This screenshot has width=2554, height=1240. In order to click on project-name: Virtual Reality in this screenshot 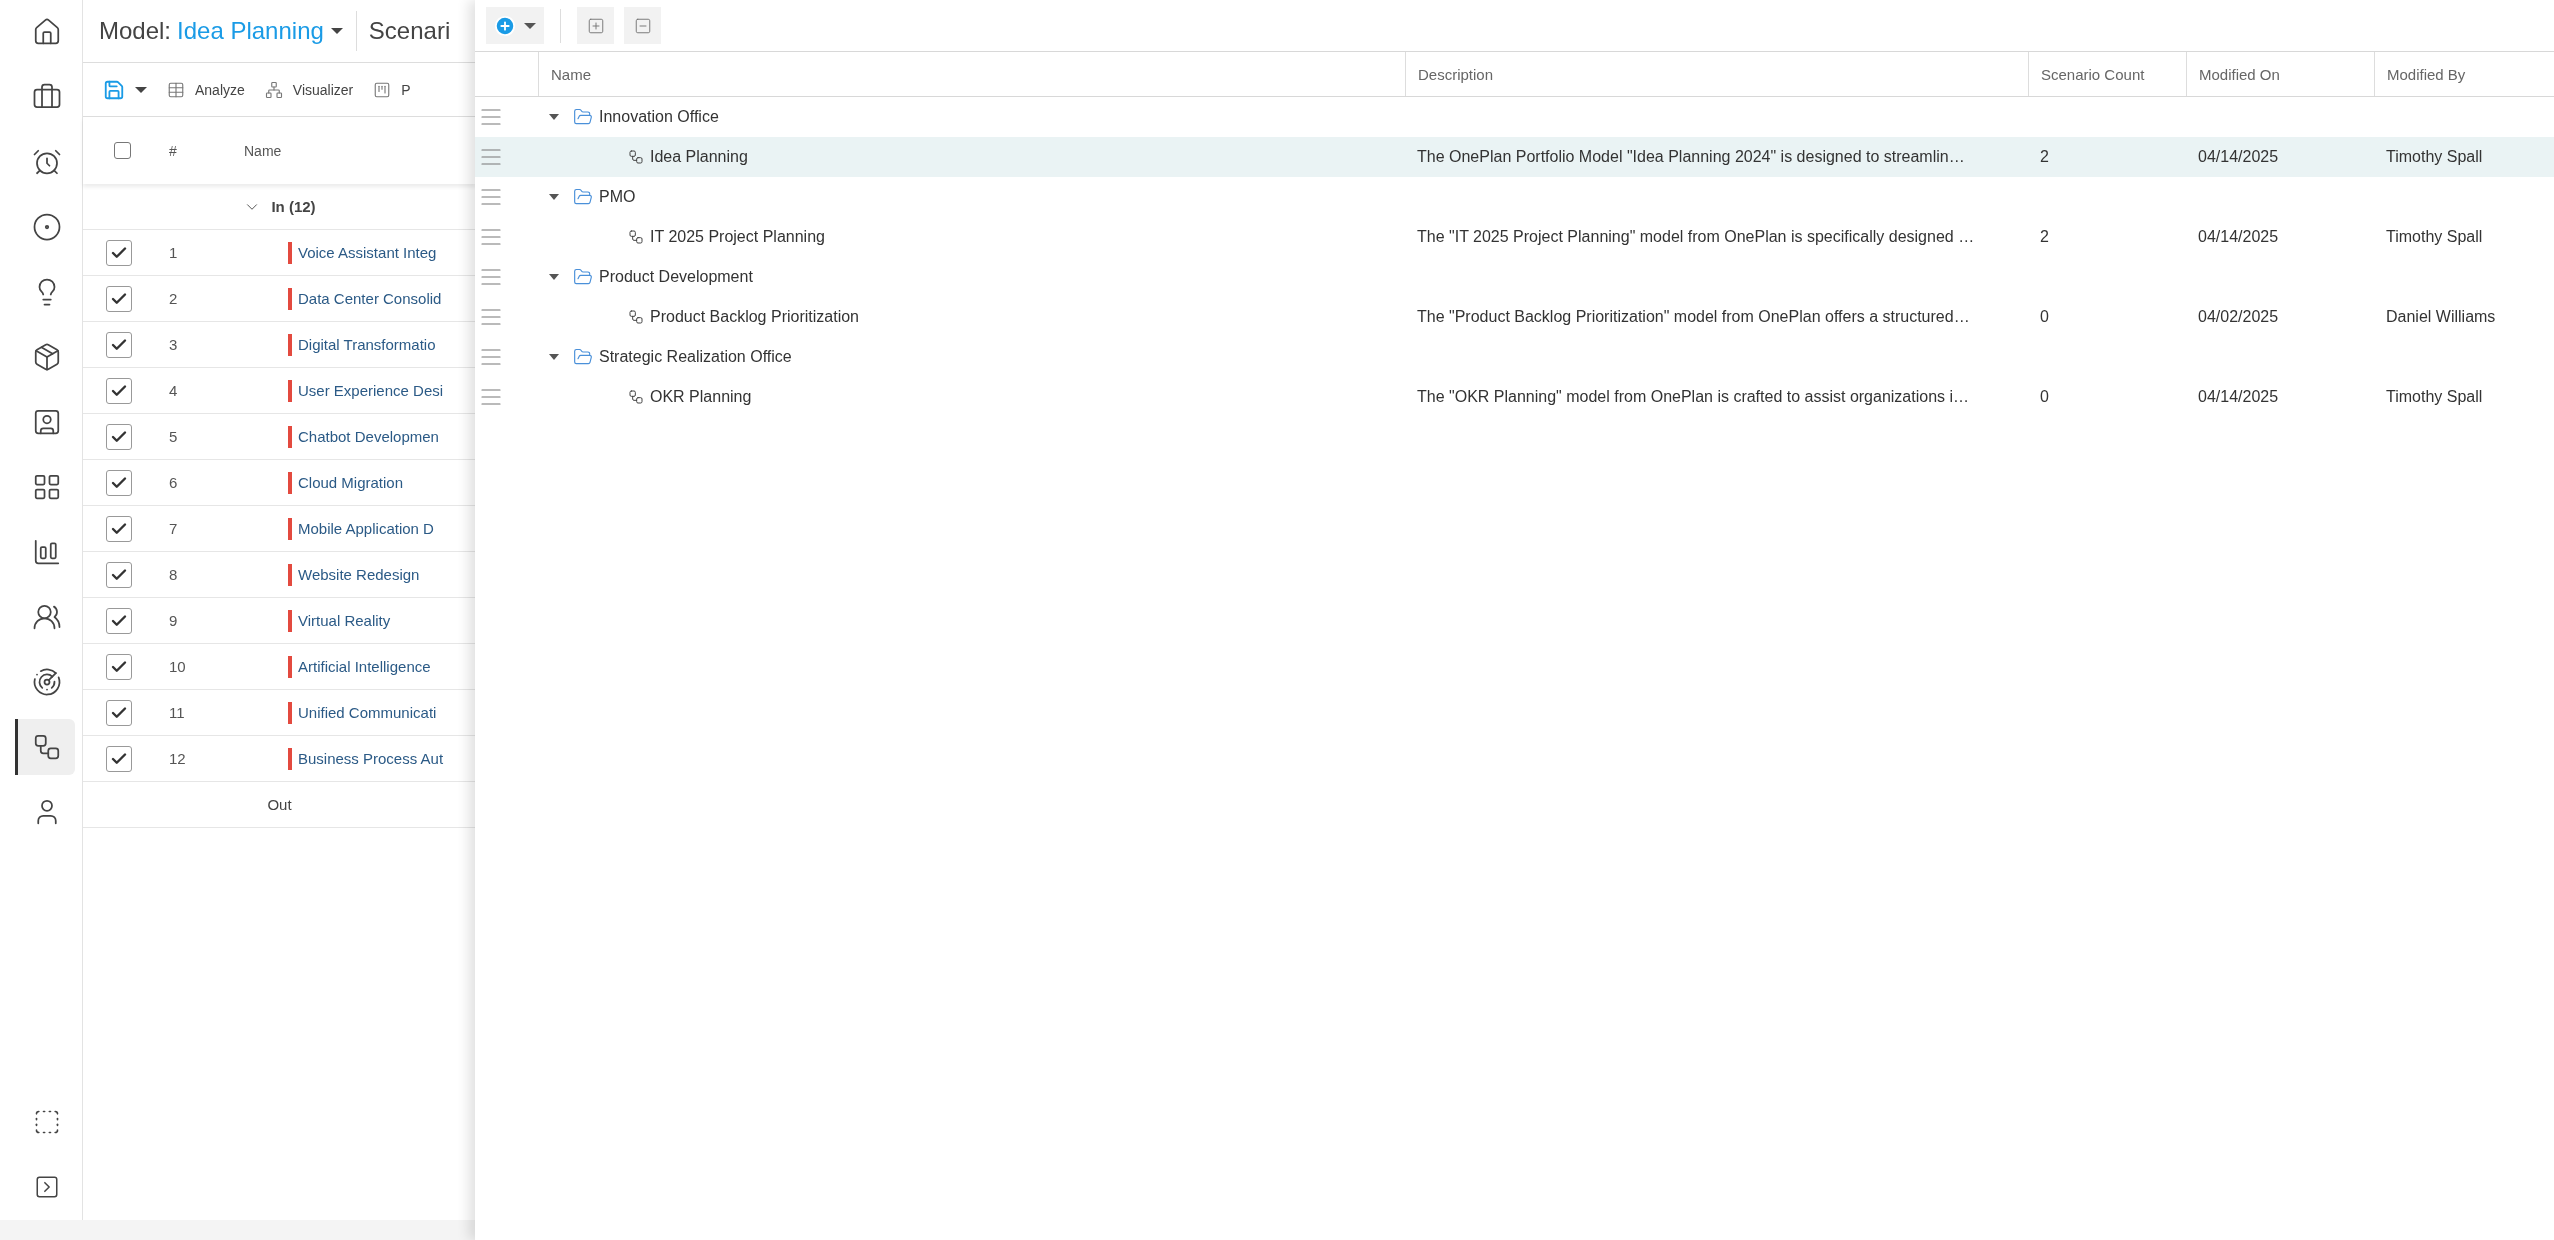, I will do `click(344, 620)`.